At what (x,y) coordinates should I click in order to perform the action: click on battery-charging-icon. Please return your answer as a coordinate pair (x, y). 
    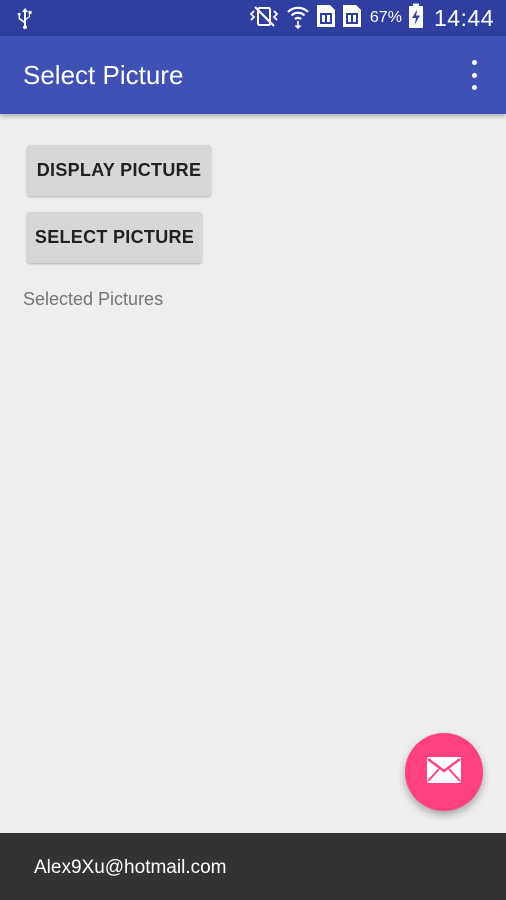
    Looking at the image, I should click on (416, 18).